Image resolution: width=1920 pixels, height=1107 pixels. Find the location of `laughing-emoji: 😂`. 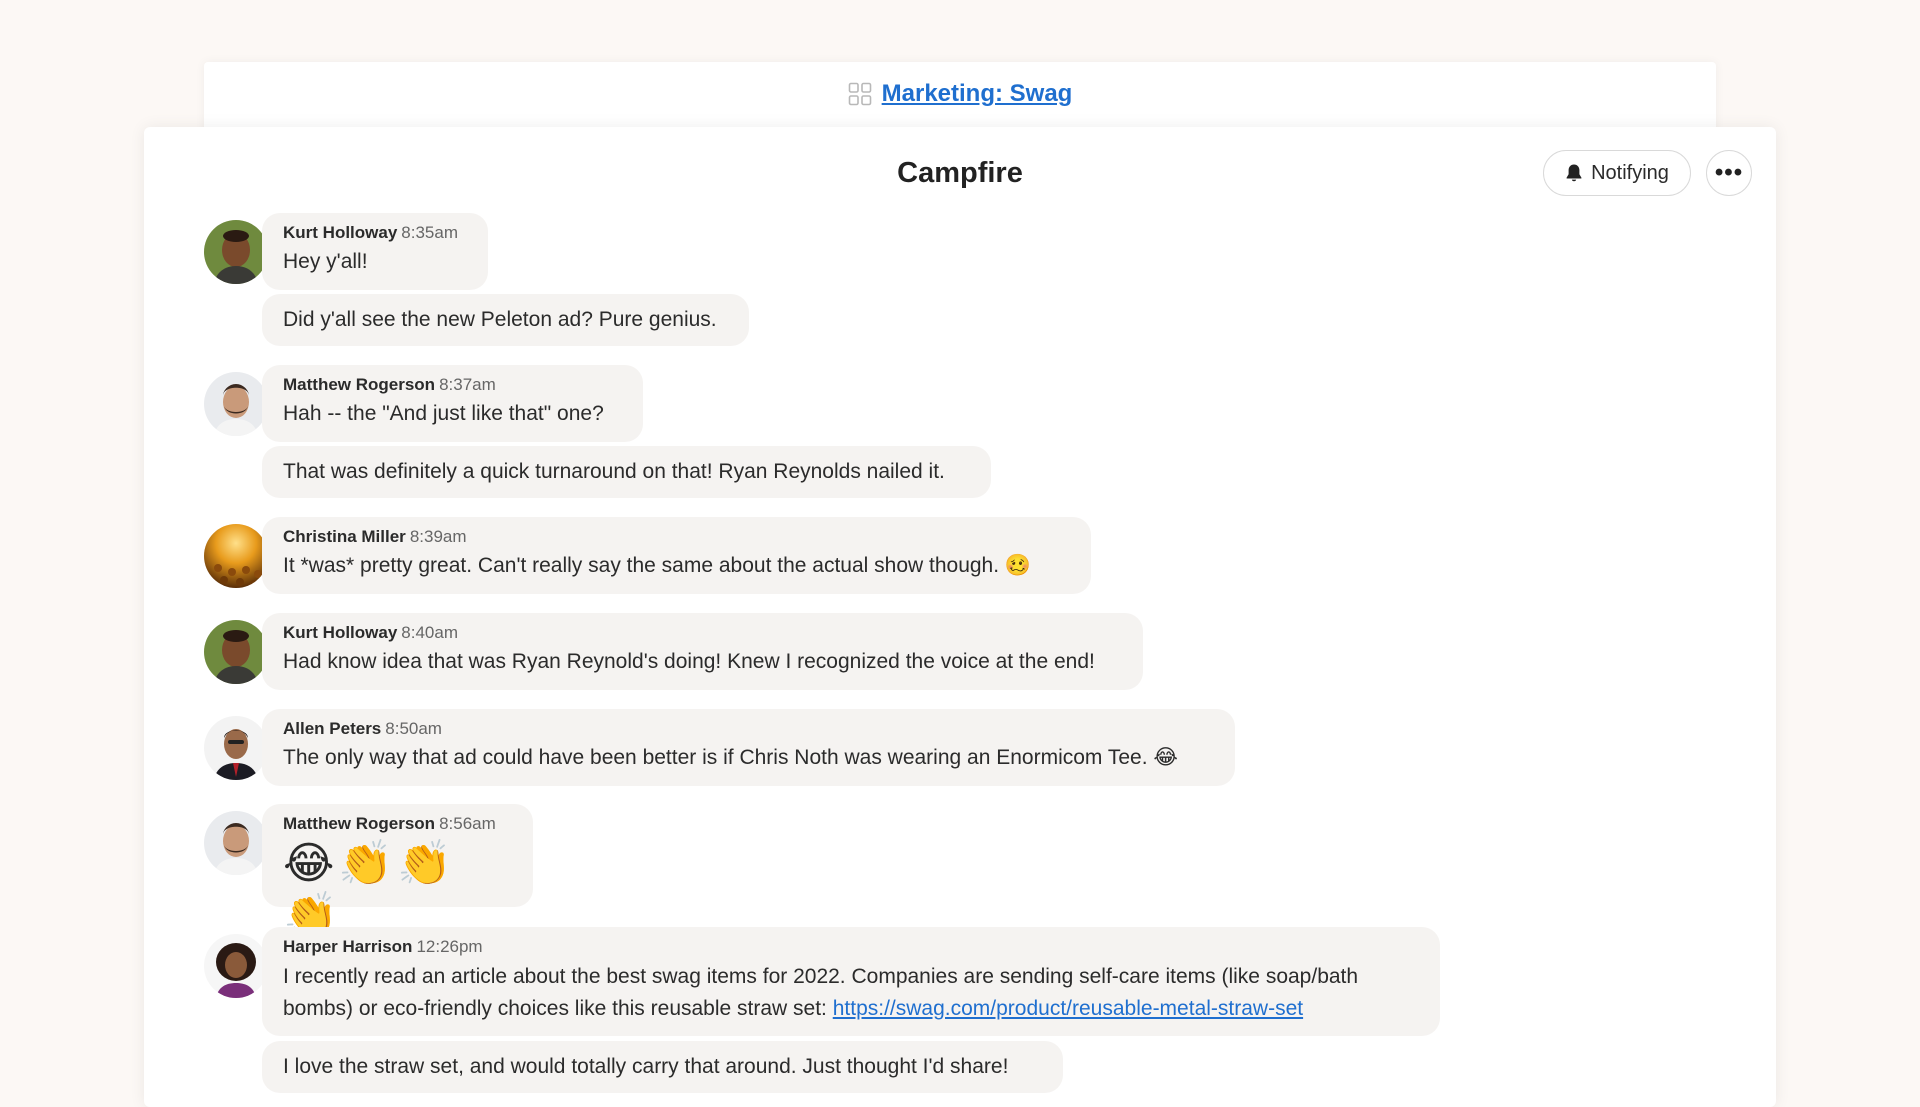

laughing-emoji: 😂 is located at coordinates (1165, 757).